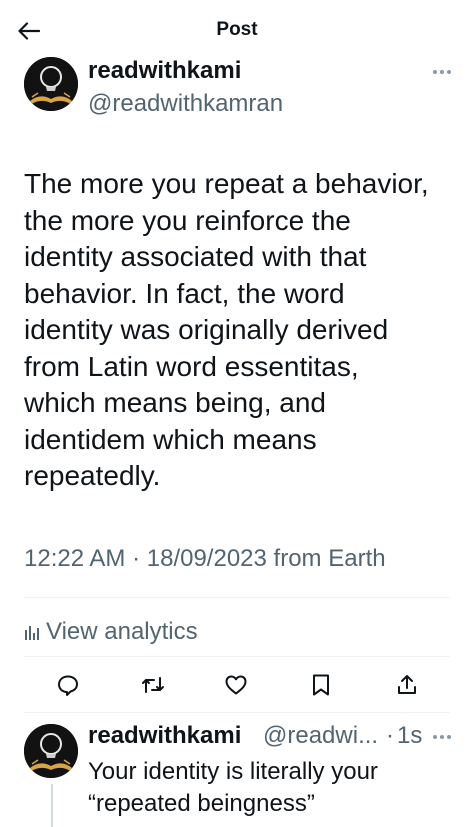 The height and width of the screenshot is (827, 474). Describe the element at coordinates (122, 631) in the screenshot. I see `analytics-label: View analytics` at that location.